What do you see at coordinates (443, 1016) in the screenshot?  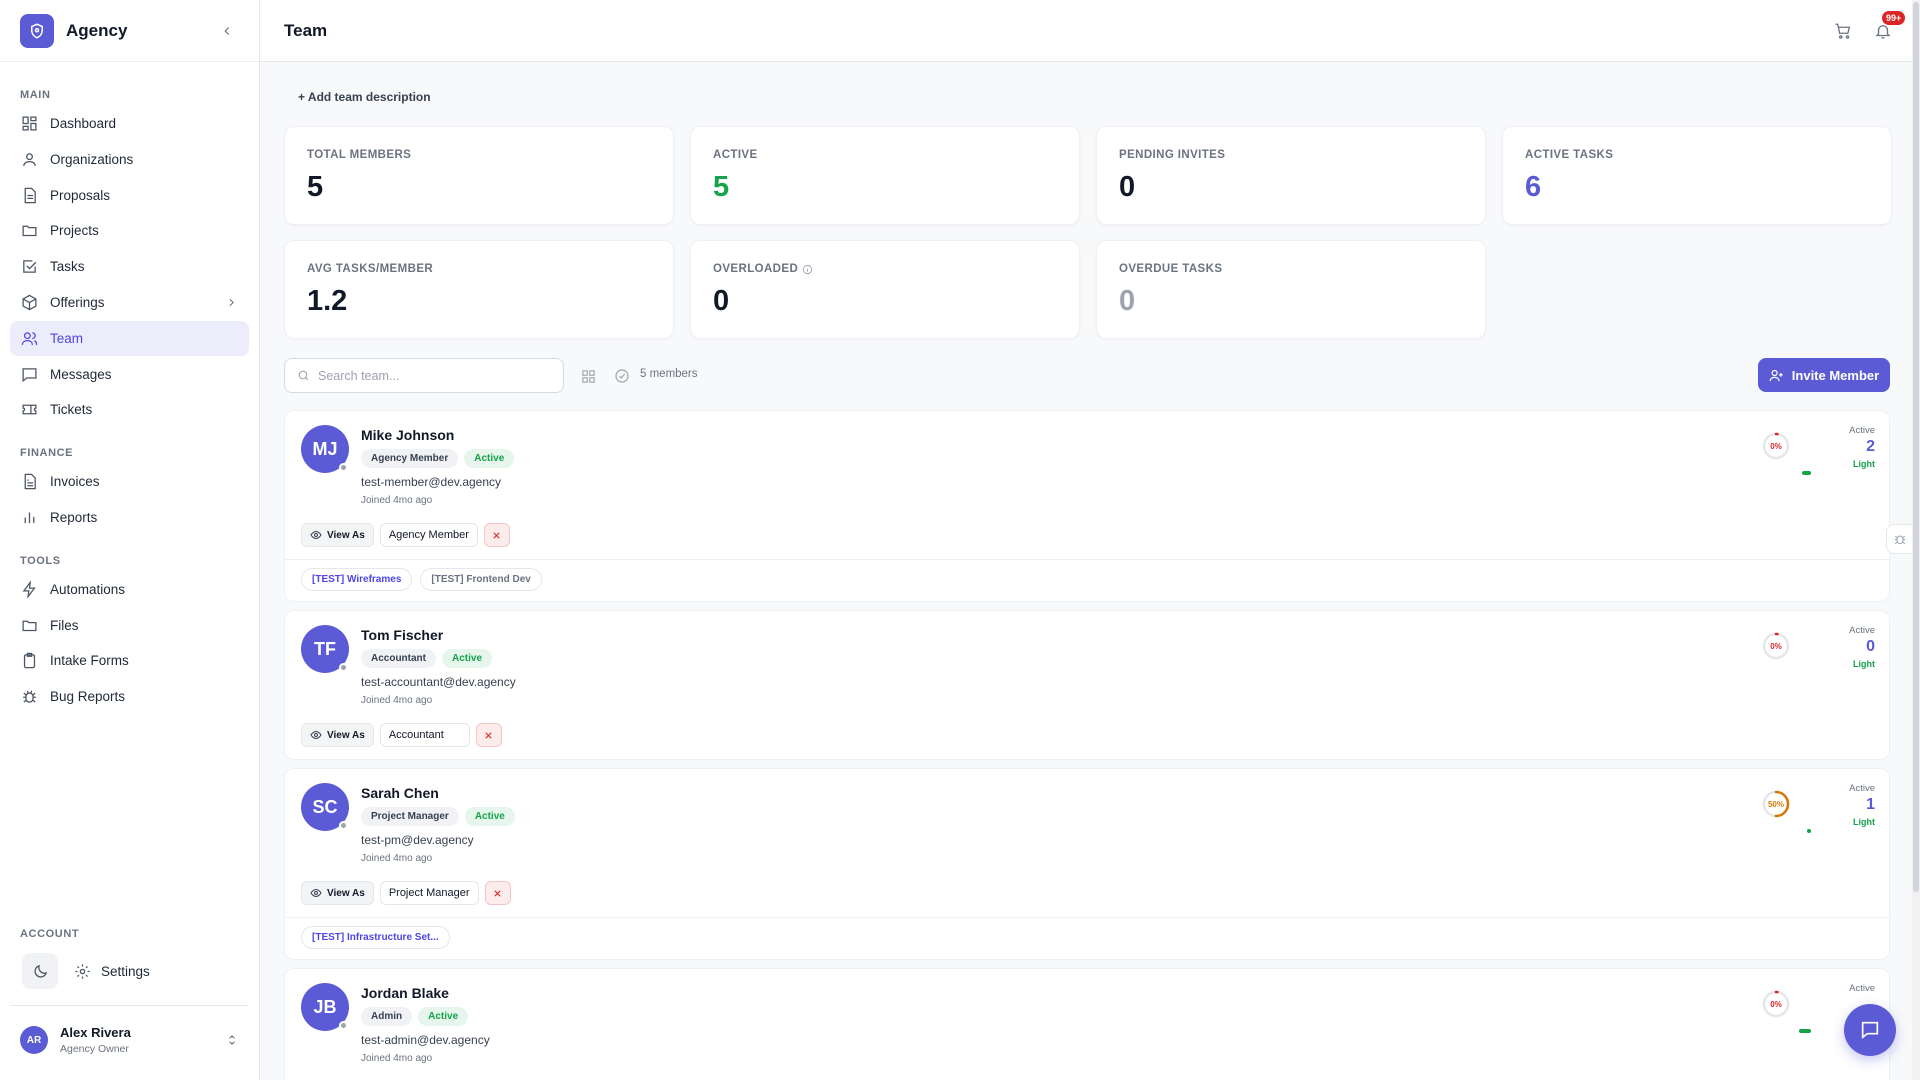 I see `status-badge: Active` at bounding box center [443, 1016].